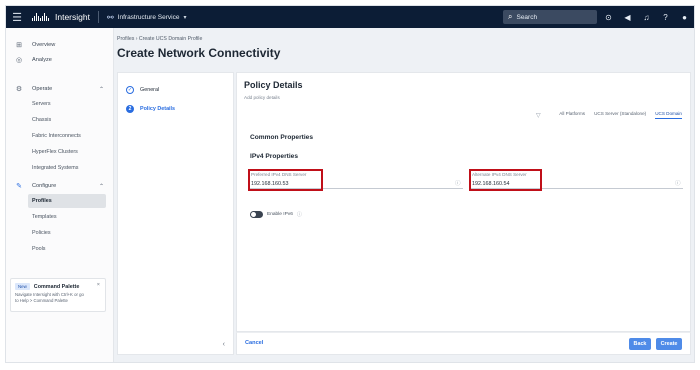 The width and height of the screenshot is (700, 370). Describe the element at coordinates (44, 45) in the screenshot. I see `sidebar-item-label: Overview` at that location.